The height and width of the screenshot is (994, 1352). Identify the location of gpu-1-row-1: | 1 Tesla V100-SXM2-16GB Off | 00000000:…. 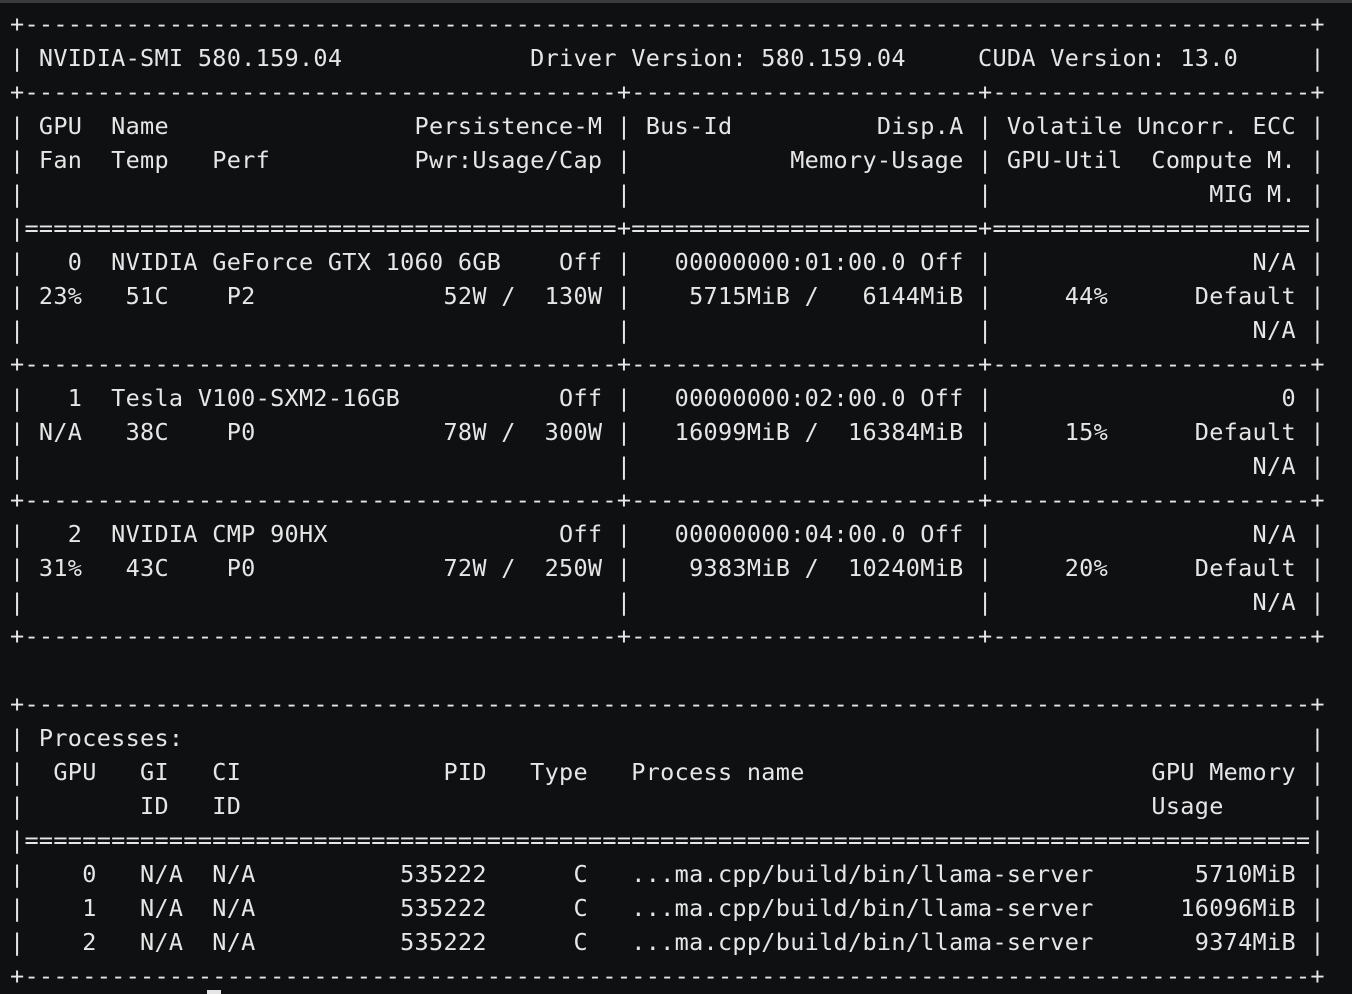
(667, 398).